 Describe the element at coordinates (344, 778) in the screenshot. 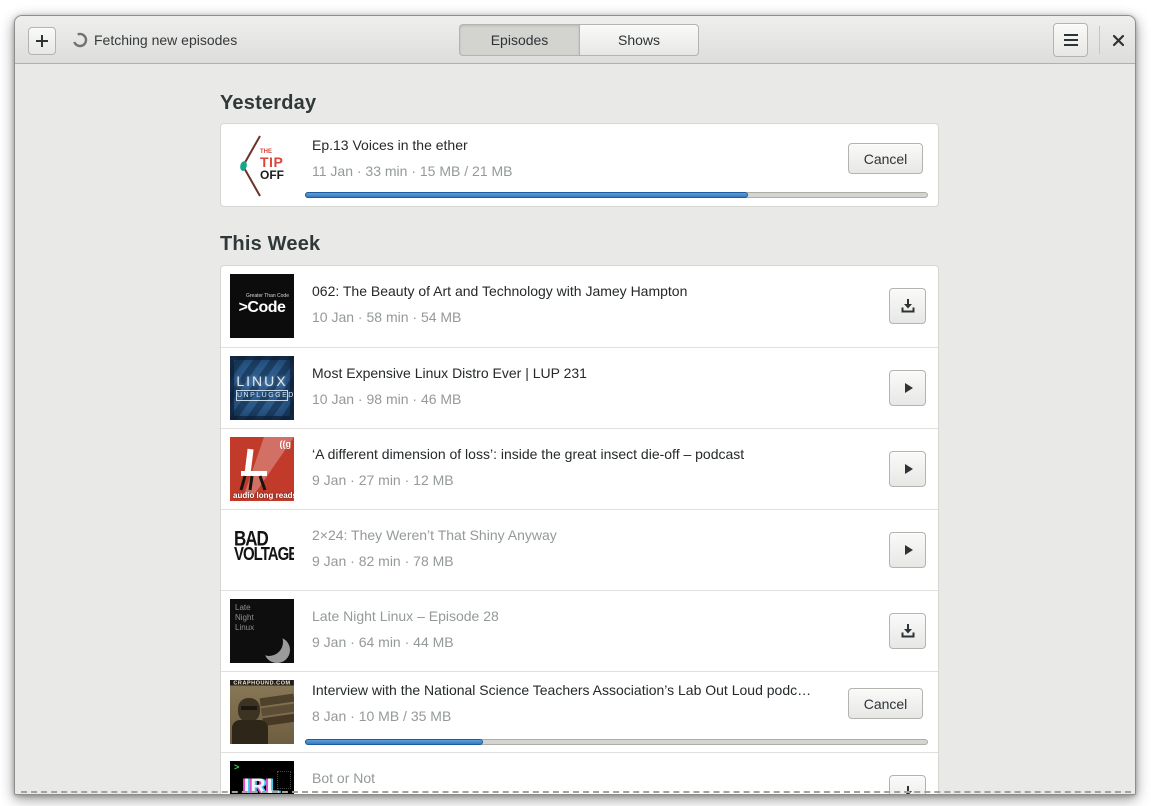

I see `episode-title: Bot or Not` at that location.